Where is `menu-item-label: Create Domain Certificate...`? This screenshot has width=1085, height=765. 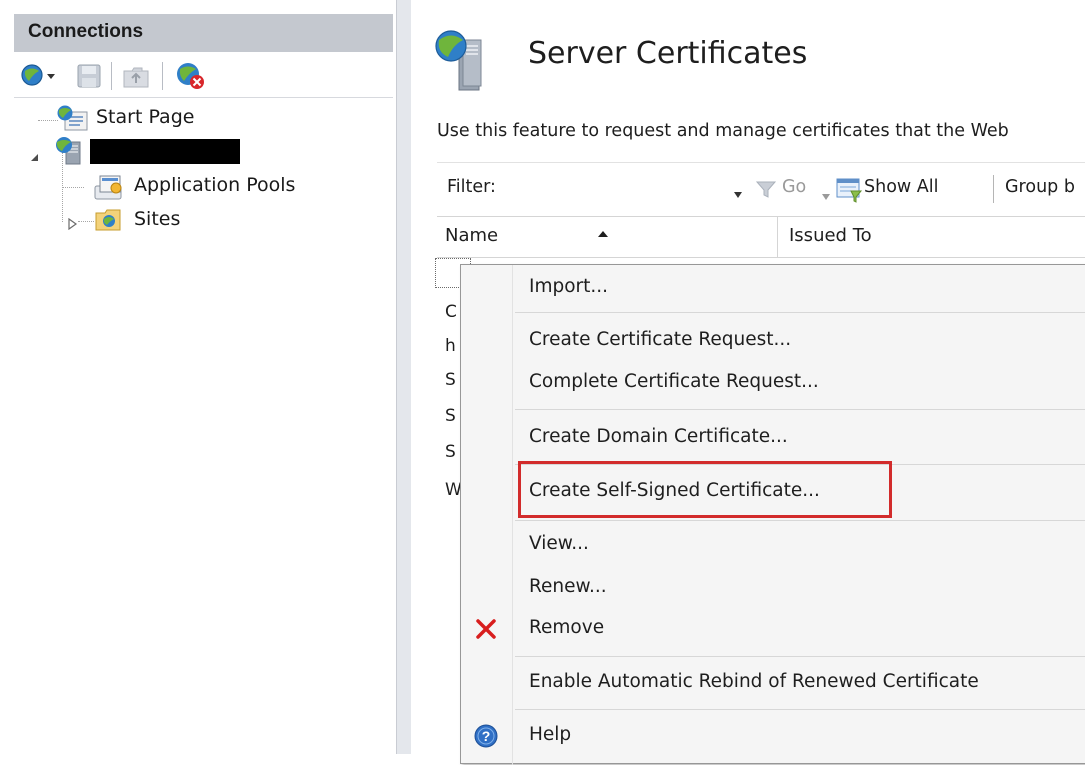 menu-item-label: Create Domain Certificate... is located at coordinates (658, 436).